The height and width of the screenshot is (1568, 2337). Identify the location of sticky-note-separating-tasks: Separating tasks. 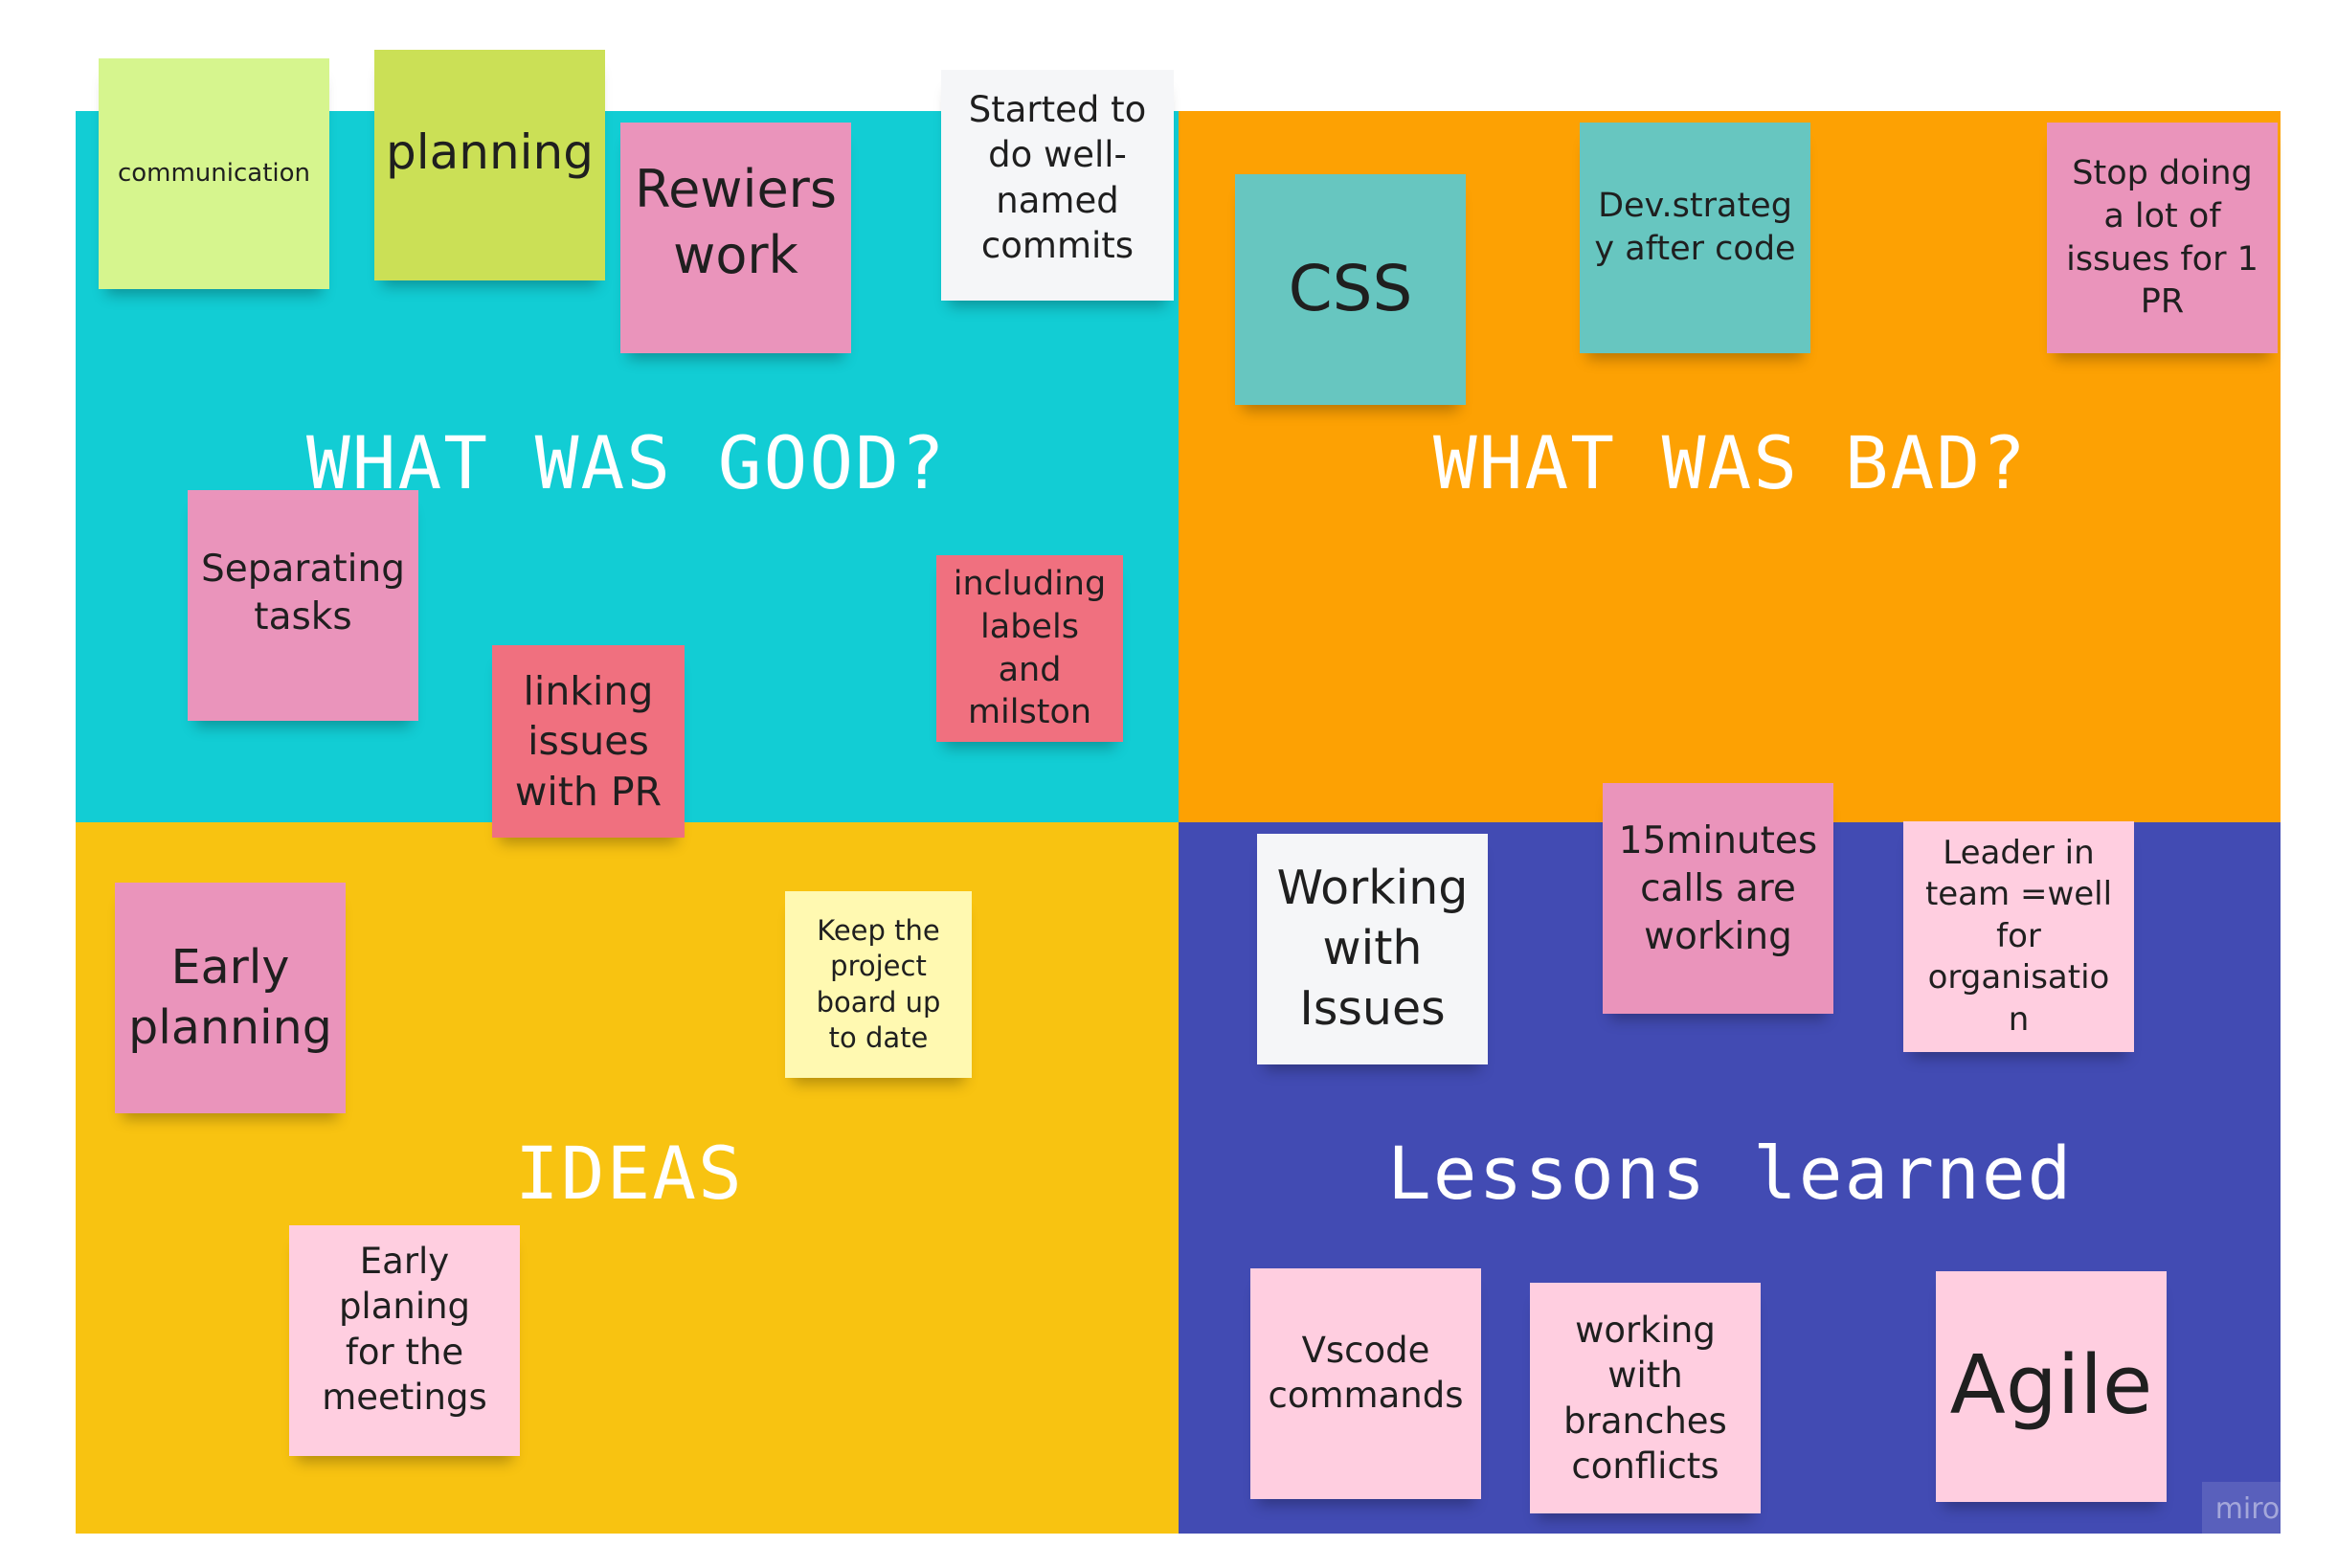
(303, 605).